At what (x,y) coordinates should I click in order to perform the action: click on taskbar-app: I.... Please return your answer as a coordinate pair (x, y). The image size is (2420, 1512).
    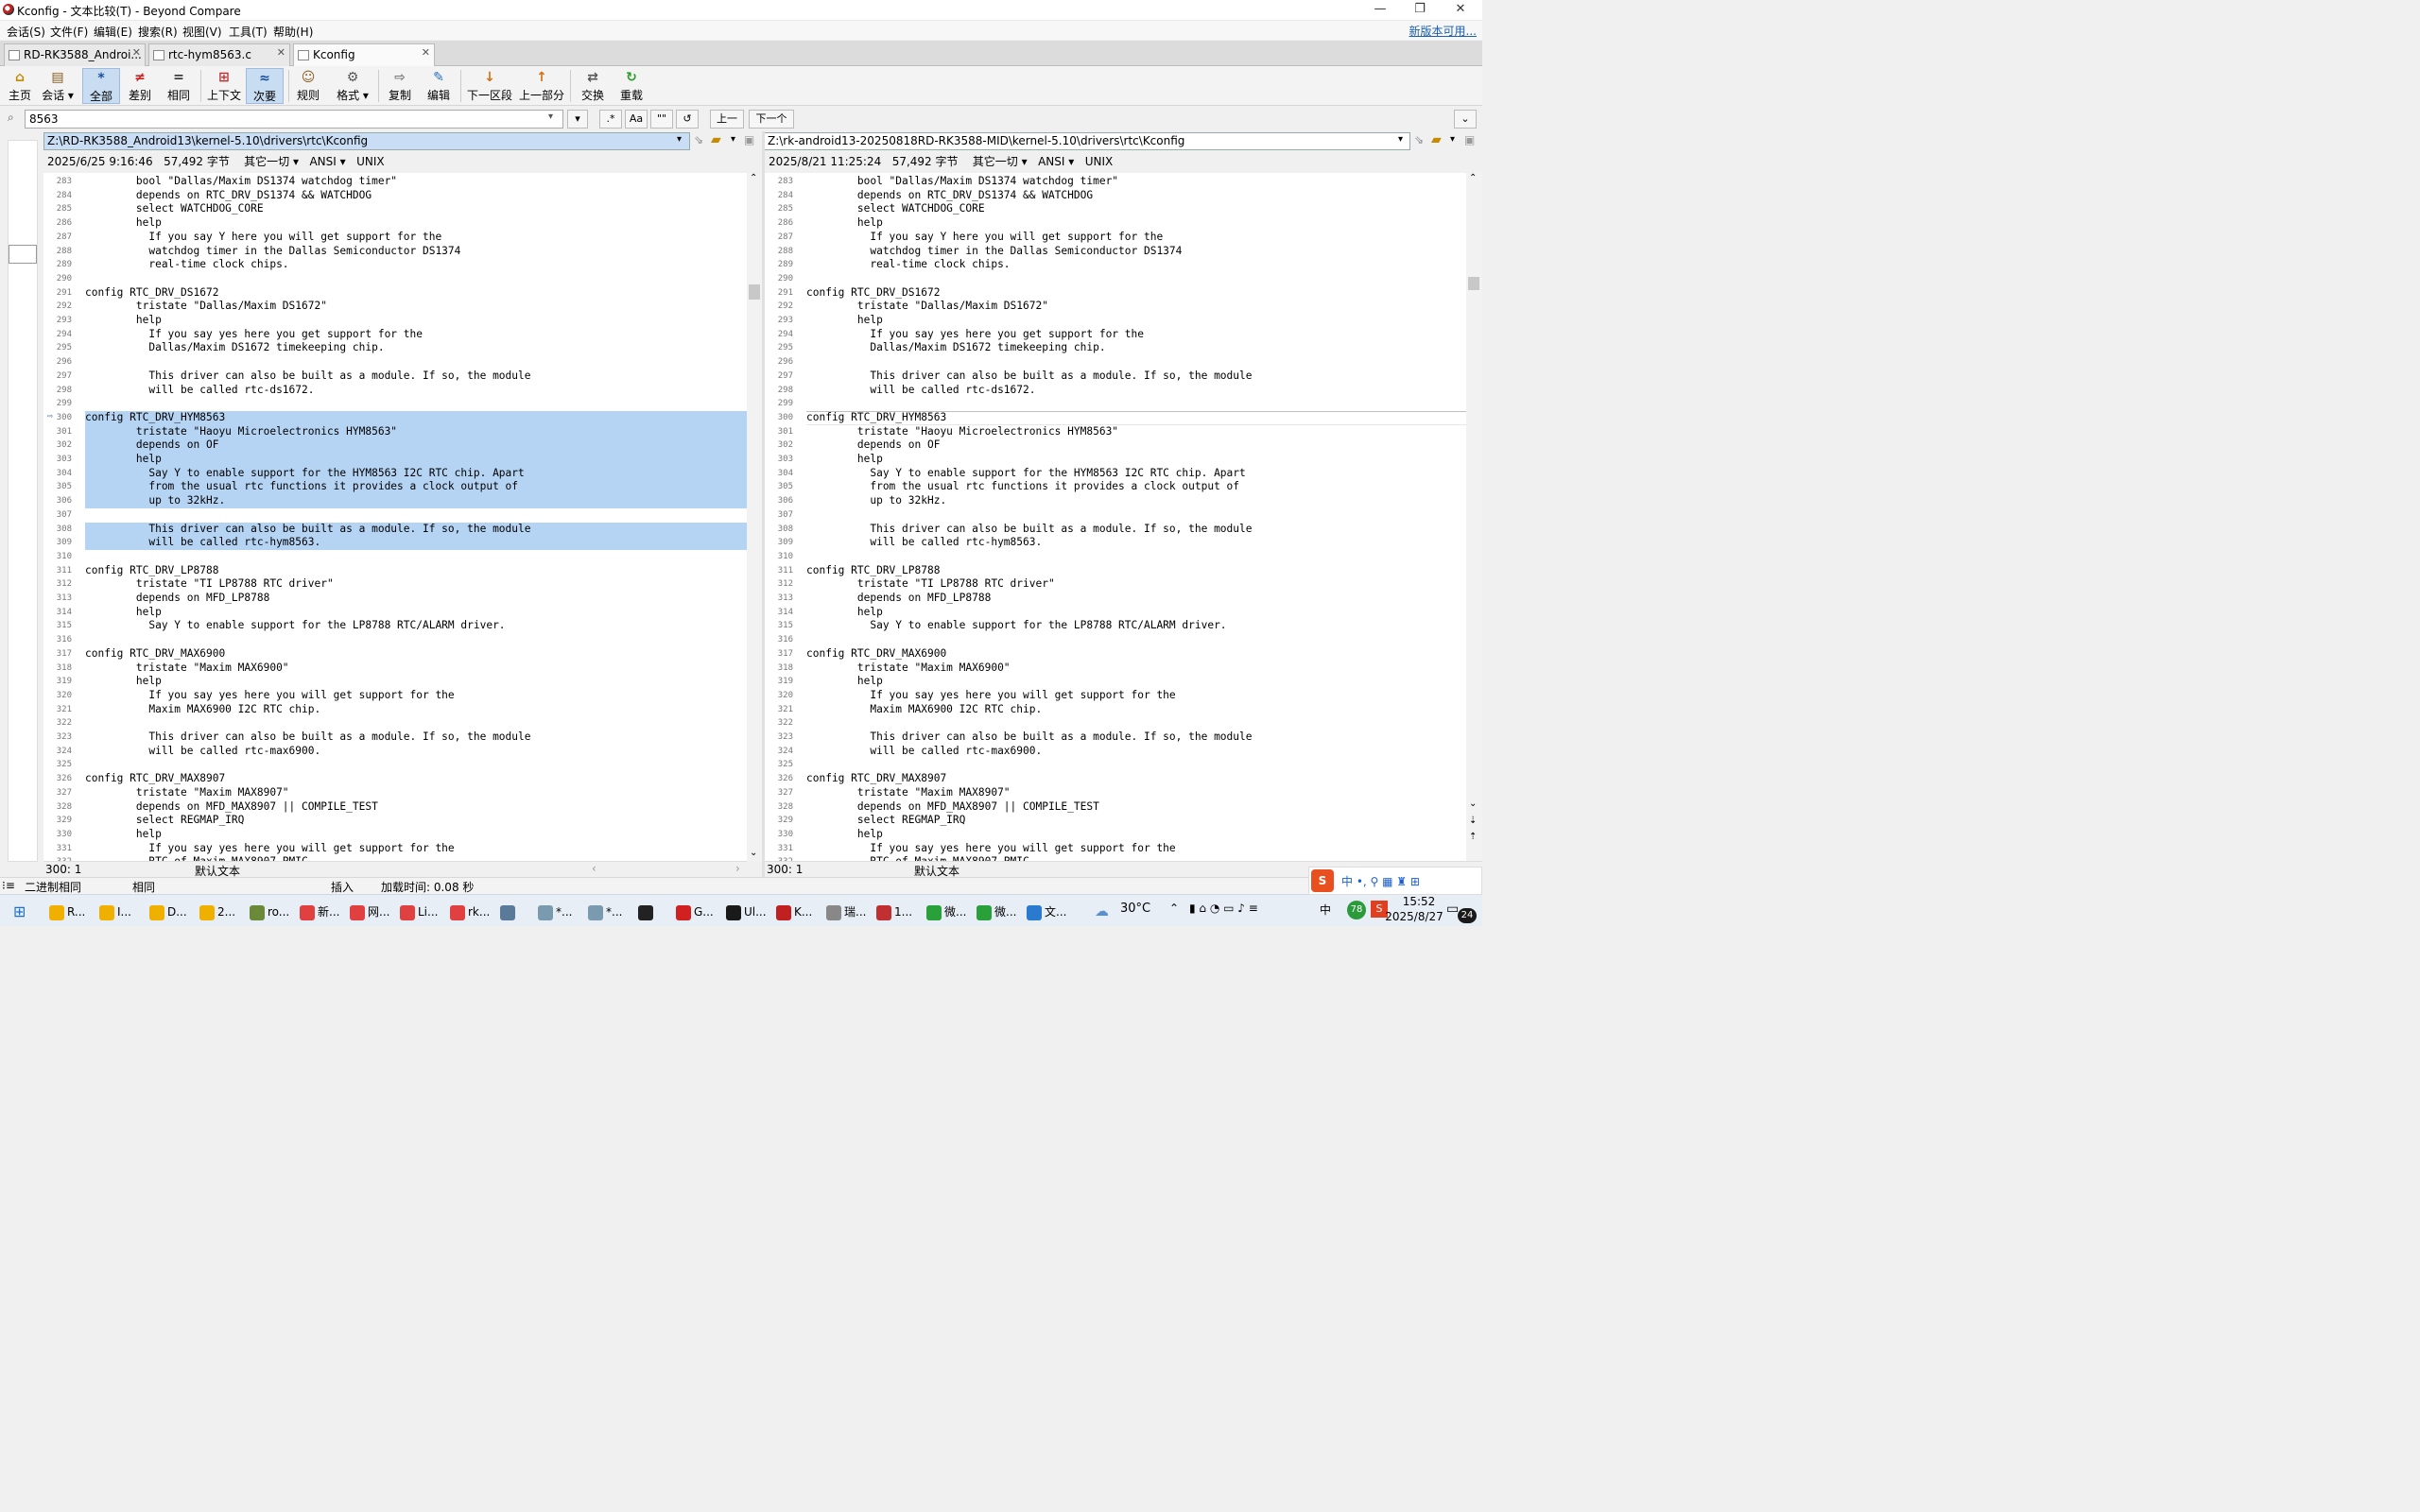
    Looking at the image, I should click on (115, 912).